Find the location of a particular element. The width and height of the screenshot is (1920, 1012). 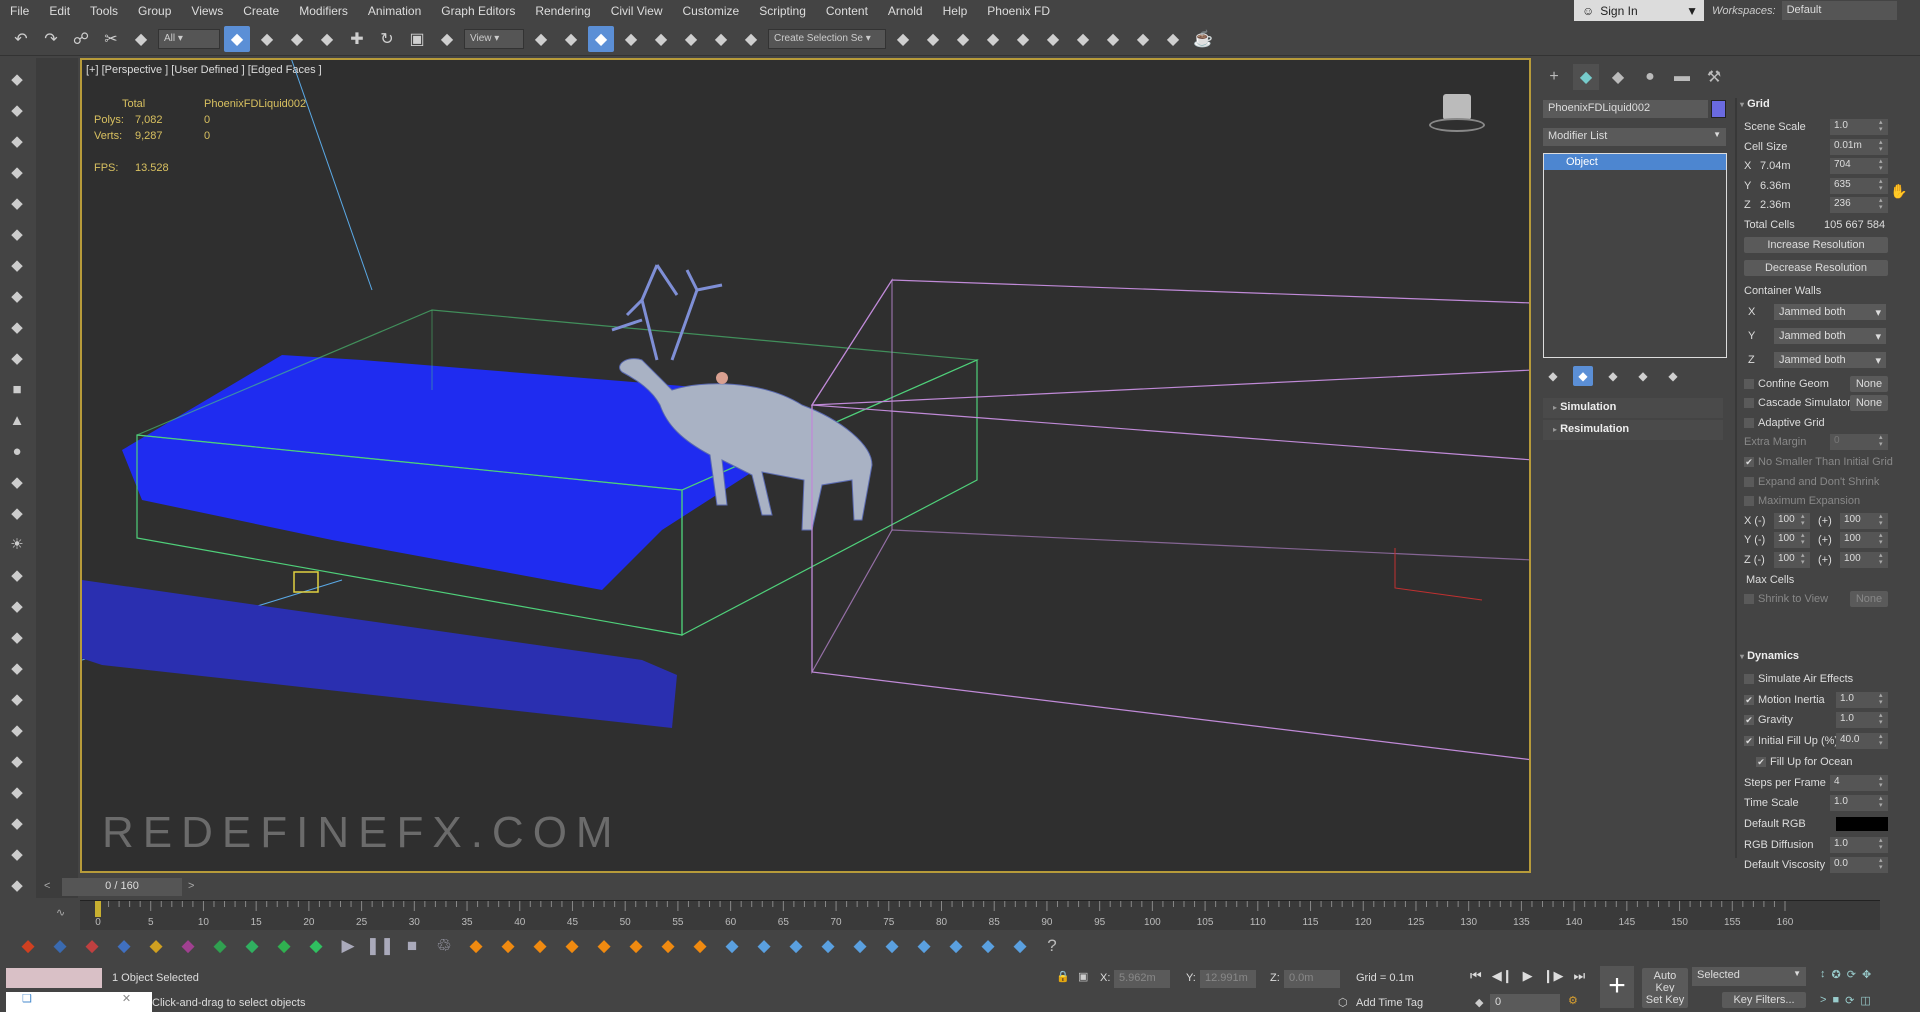

pin-stack-icon: ◆ is located at coordinates (1553, 376).